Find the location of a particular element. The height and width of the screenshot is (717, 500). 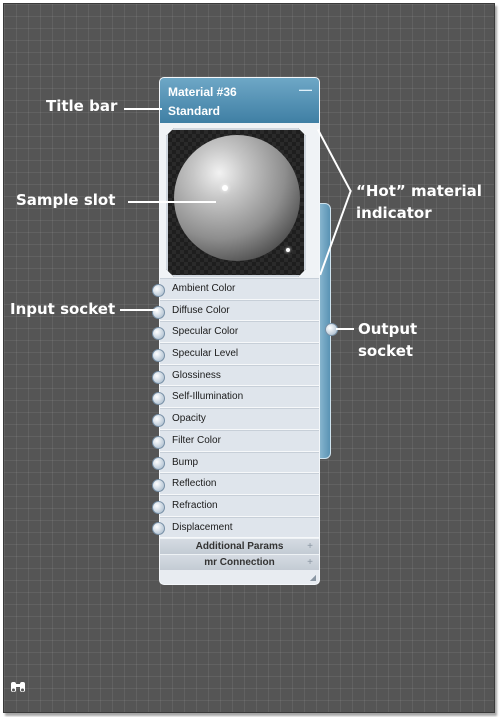

slot-displacement: Displacement is located at coordinates (239, 527).